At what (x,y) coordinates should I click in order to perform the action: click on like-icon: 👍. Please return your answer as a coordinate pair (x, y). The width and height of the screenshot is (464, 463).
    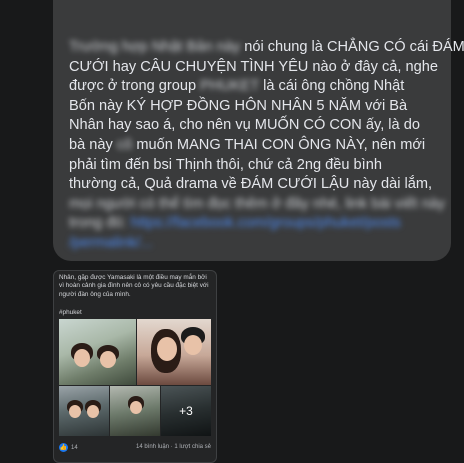
    Looking at the image, I should click on (63, 447).